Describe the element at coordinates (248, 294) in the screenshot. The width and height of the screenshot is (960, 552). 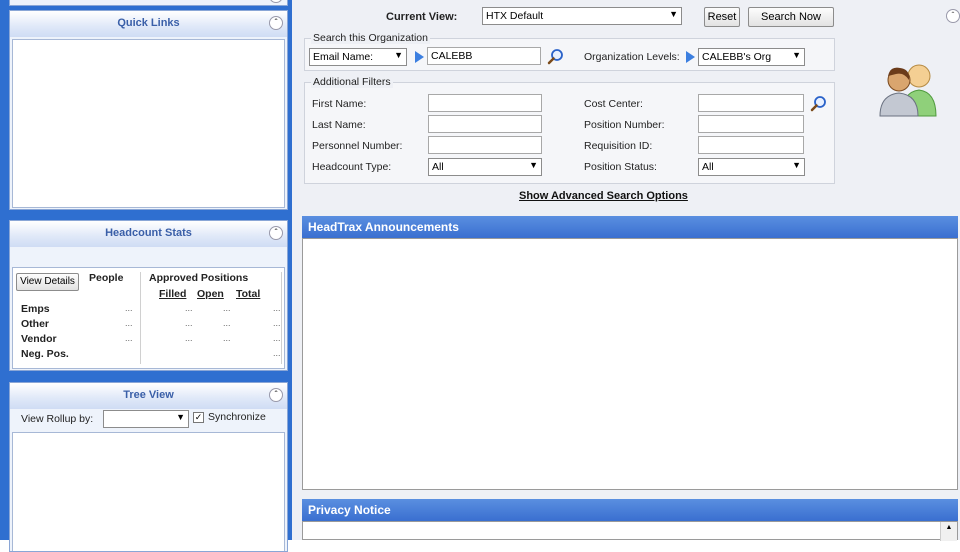
I see `total-header: Total` at that location.